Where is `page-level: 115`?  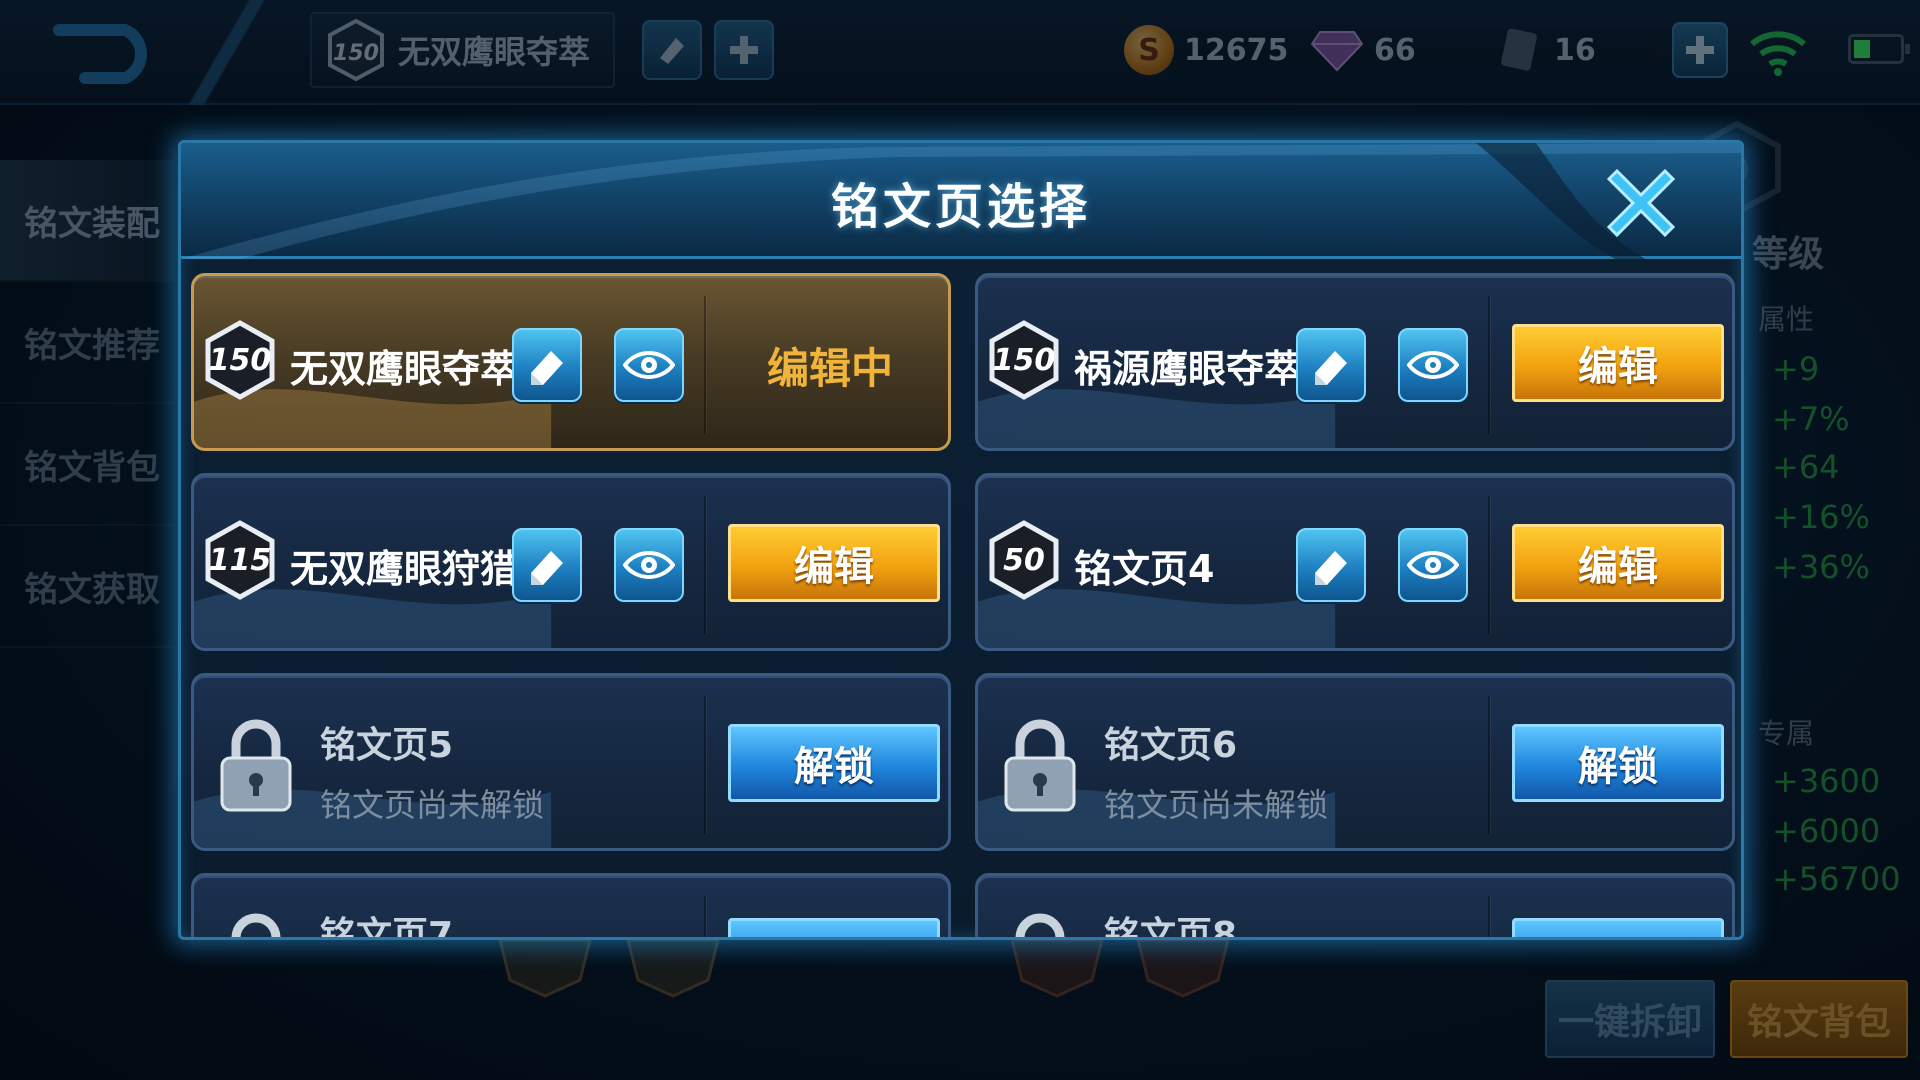
page-level: 115 is located at coordinates (240, 560).